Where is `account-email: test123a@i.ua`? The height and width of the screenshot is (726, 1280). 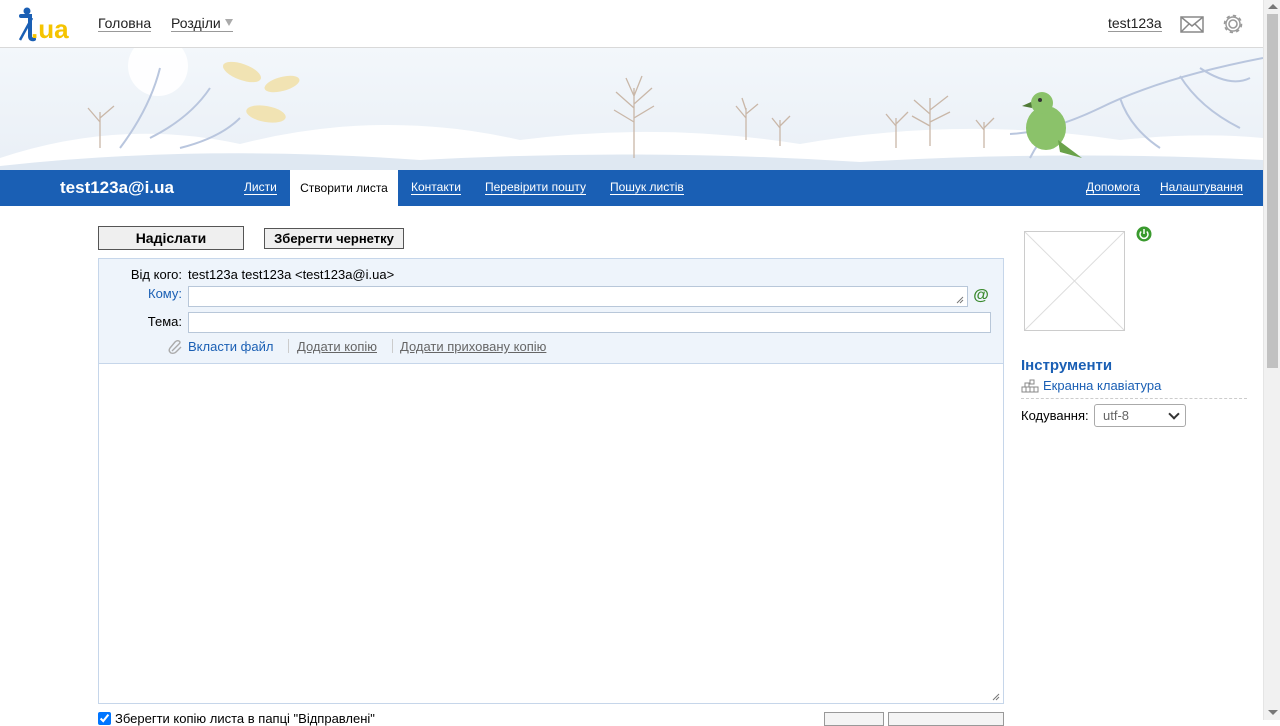
account-email: test123a@i.ua is located at coordinates (117, 187).